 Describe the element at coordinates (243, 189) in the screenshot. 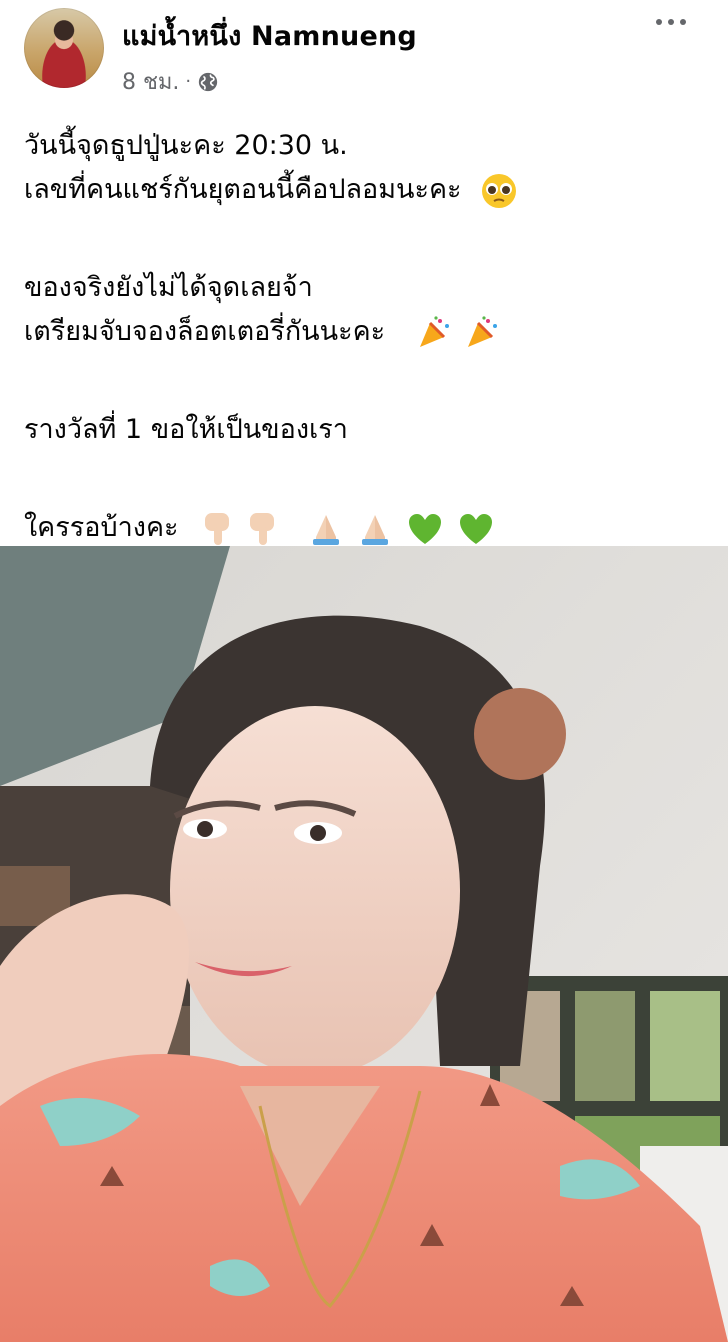

I see `post-line-2-text: เลขที่คนแชร์กันยุตอนนี้คือปลอมนะคะ` at that location.